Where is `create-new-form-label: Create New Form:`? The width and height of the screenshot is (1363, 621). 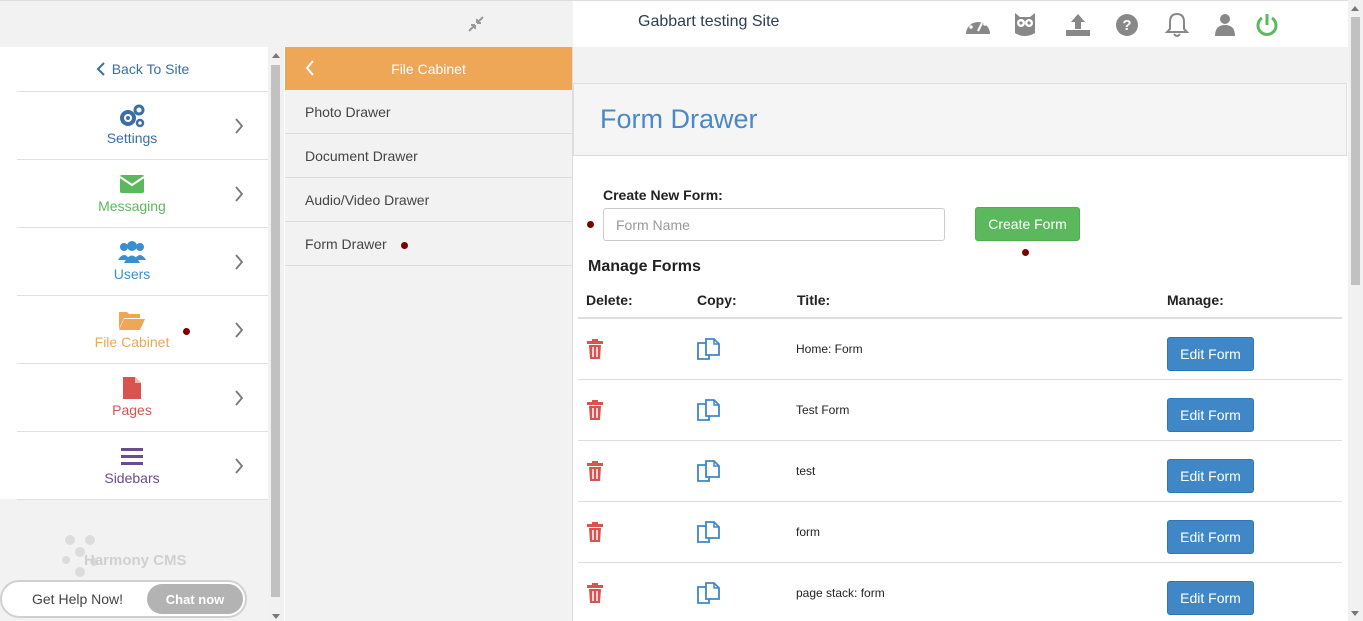
create-new-form-label: Create New Form: is located at coordinates (663, 195).